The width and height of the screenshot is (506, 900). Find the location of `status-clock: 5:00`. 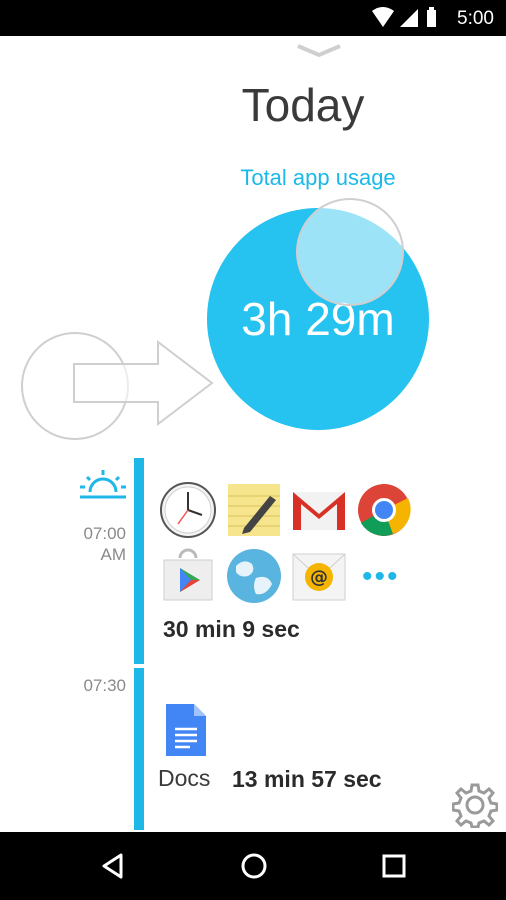

status-clock: 5:00 is located at coordinates (475, 18).